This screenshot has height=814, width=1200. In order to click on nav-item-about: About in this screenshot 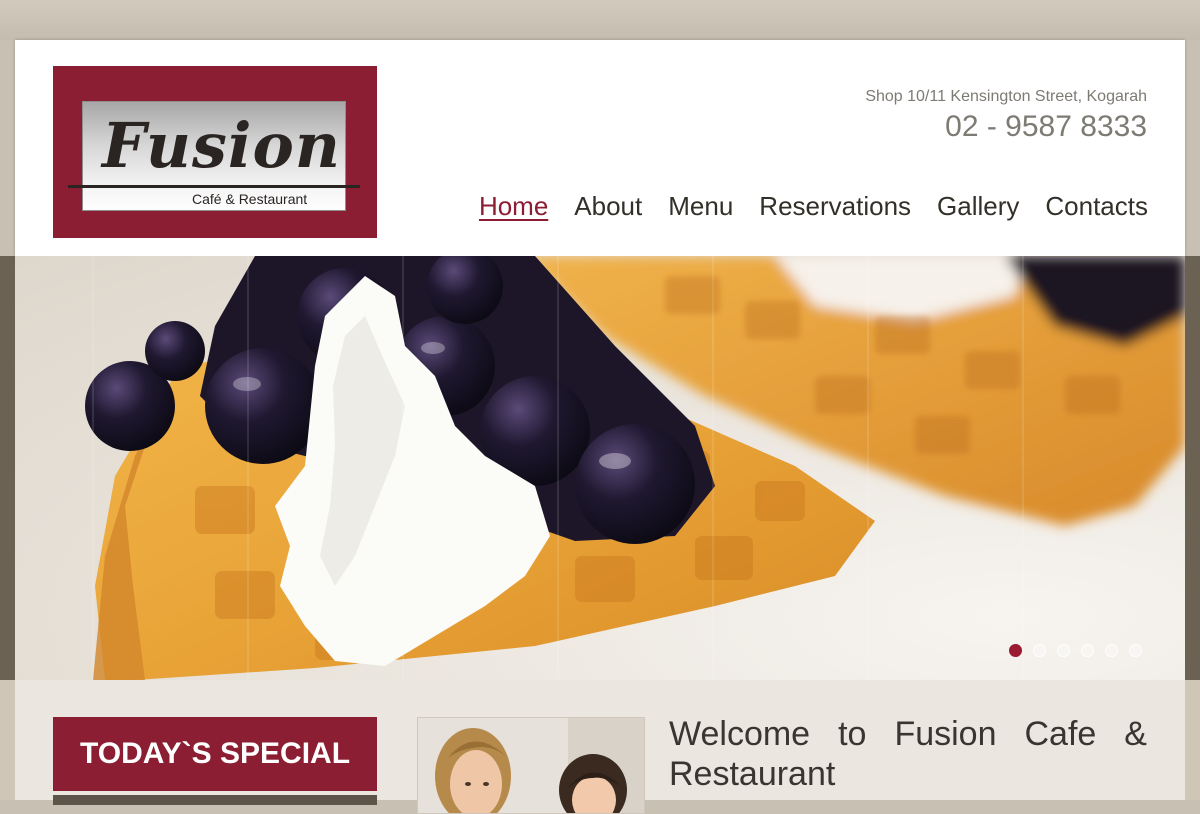, I will do `click(608, 206)`.